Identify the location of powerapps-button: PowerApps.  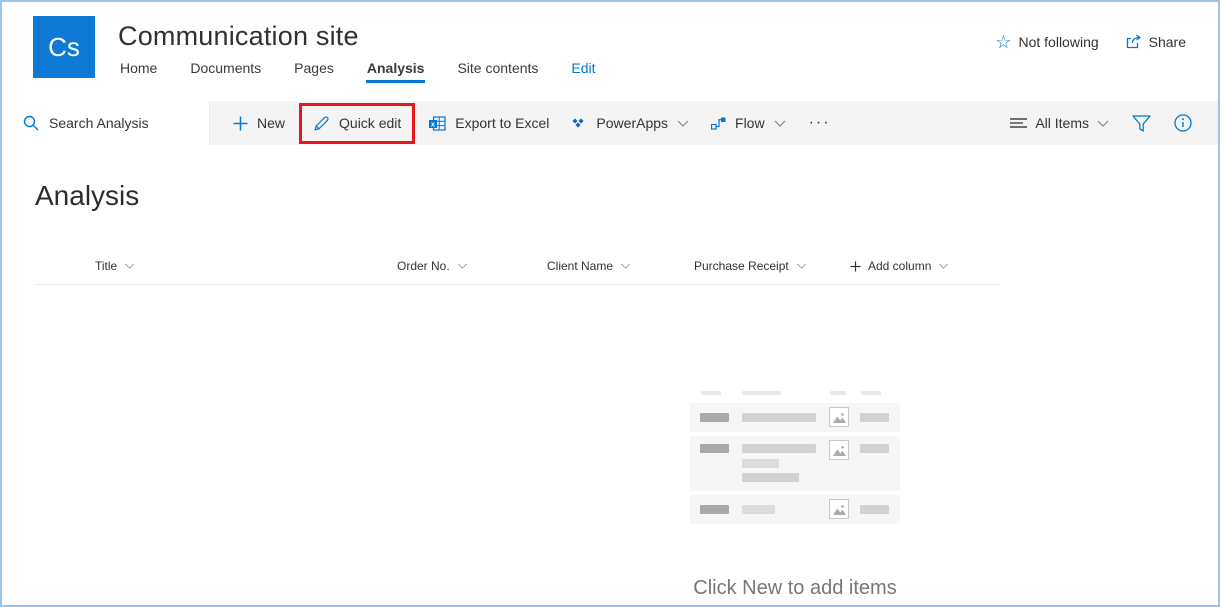
(630, 123).